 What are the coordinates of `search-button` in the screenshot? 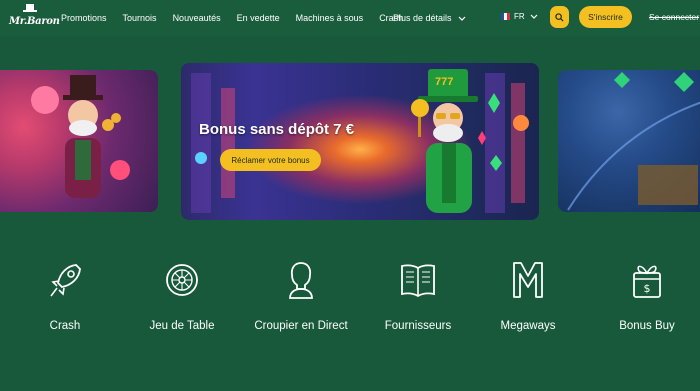 It's located at (559, 17).